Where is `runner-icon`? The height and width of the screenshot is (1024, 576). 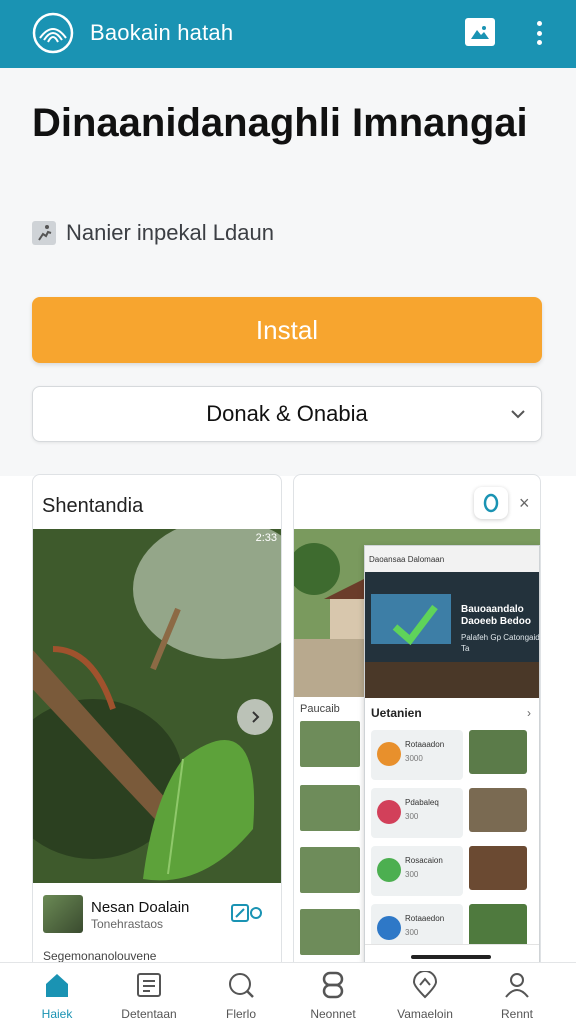 runner-icon is located at coordinates (44, 233).